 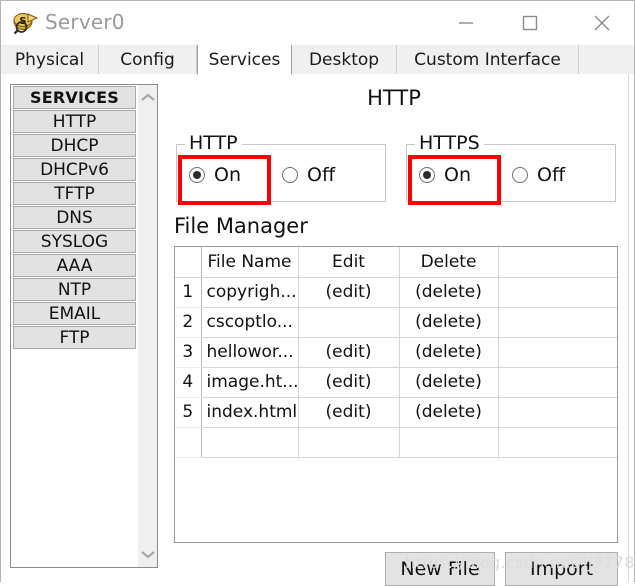 I want to click on sidebar-item-ntp: NTP, so click(x=74, y=289).